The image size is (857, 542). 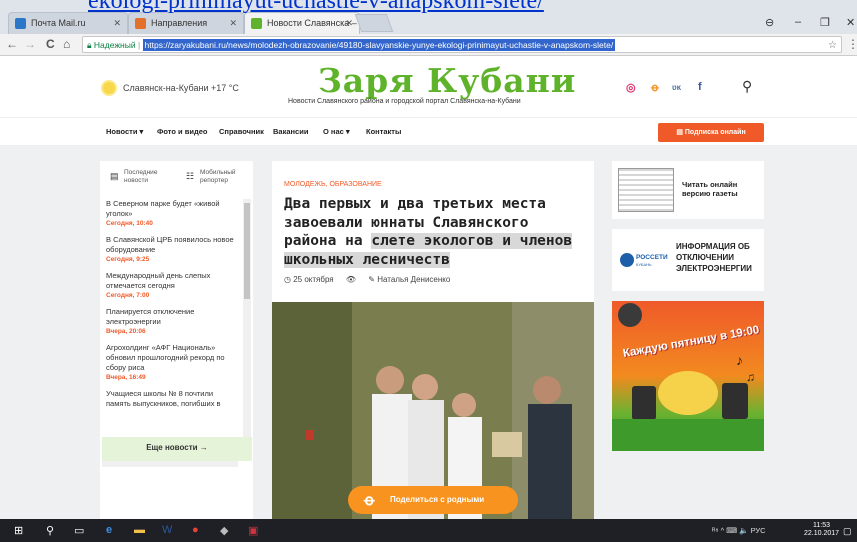 I want to click on article-category: МОЛОДЕЖЬ, ОБРАЗОВАНИЕ, so click(x=333, y=184).